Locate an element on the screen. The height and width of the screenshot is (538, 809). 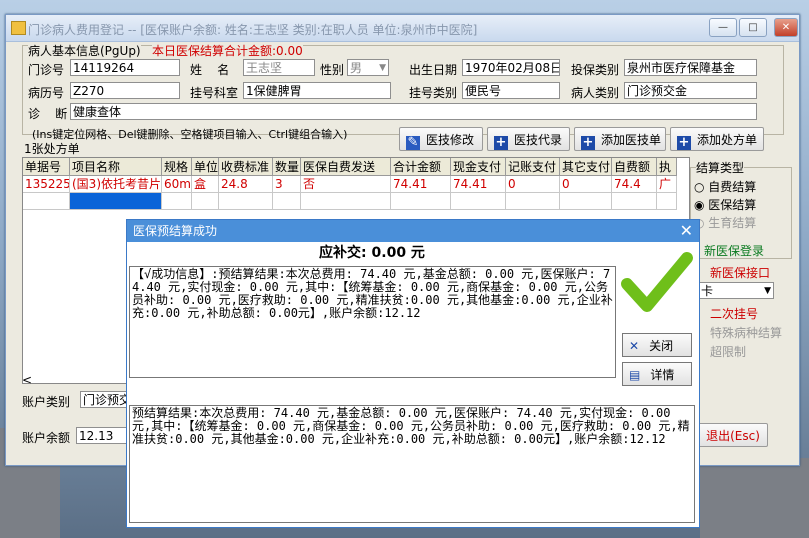
diagnosis-field: 健康查体 is located at coordinates (413, 111).